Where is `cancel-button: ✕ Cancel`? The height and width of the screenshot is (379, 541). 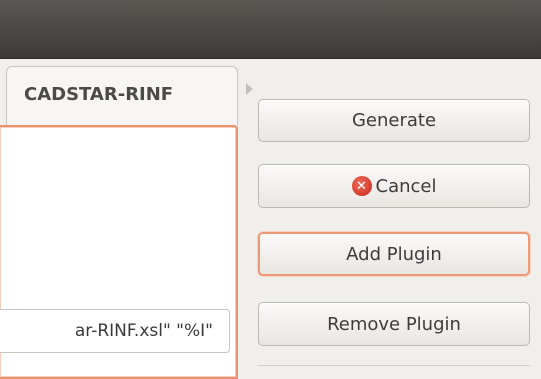
cancel-button: ✕ Cancel is located at coordinates (394, 186).